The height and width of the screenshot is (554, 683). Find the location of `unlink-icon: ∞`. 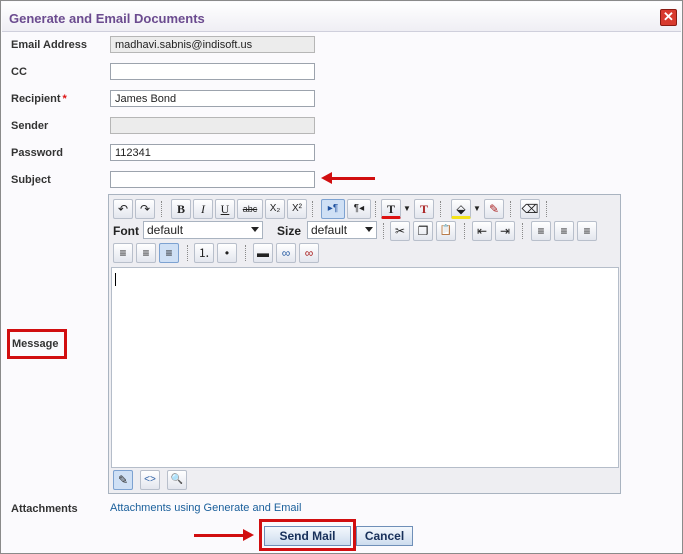

unlink-icon: ∞ is located at coordinates (309, 253).